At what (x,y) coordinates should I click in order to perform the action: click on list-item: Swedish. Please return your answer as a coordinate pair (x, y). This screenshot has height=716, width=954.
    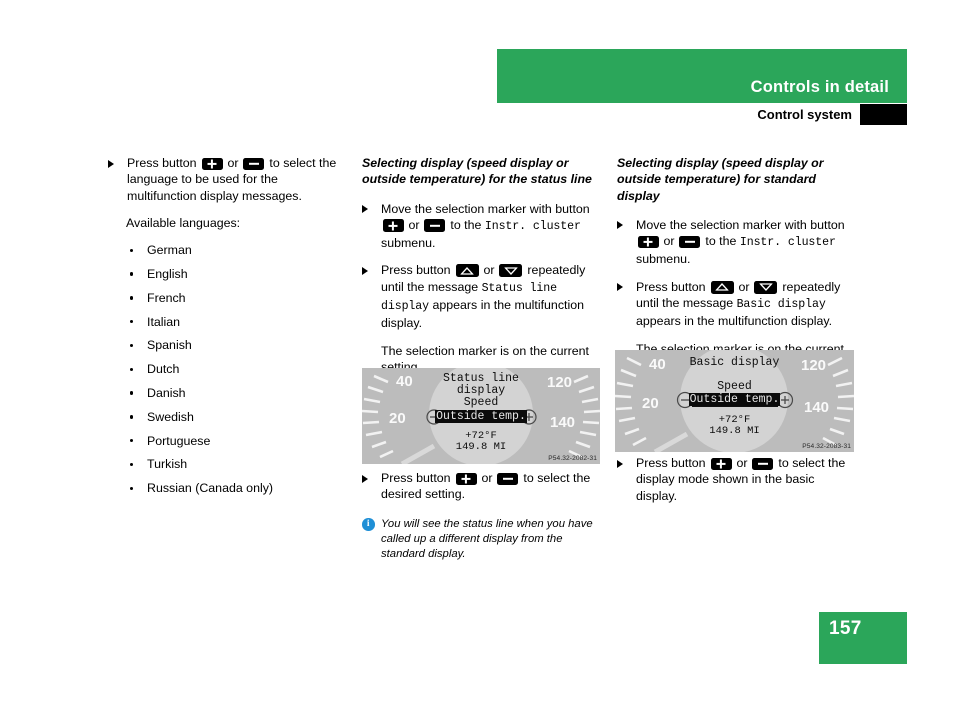
    Looking at the image, I should click on (233, 417).